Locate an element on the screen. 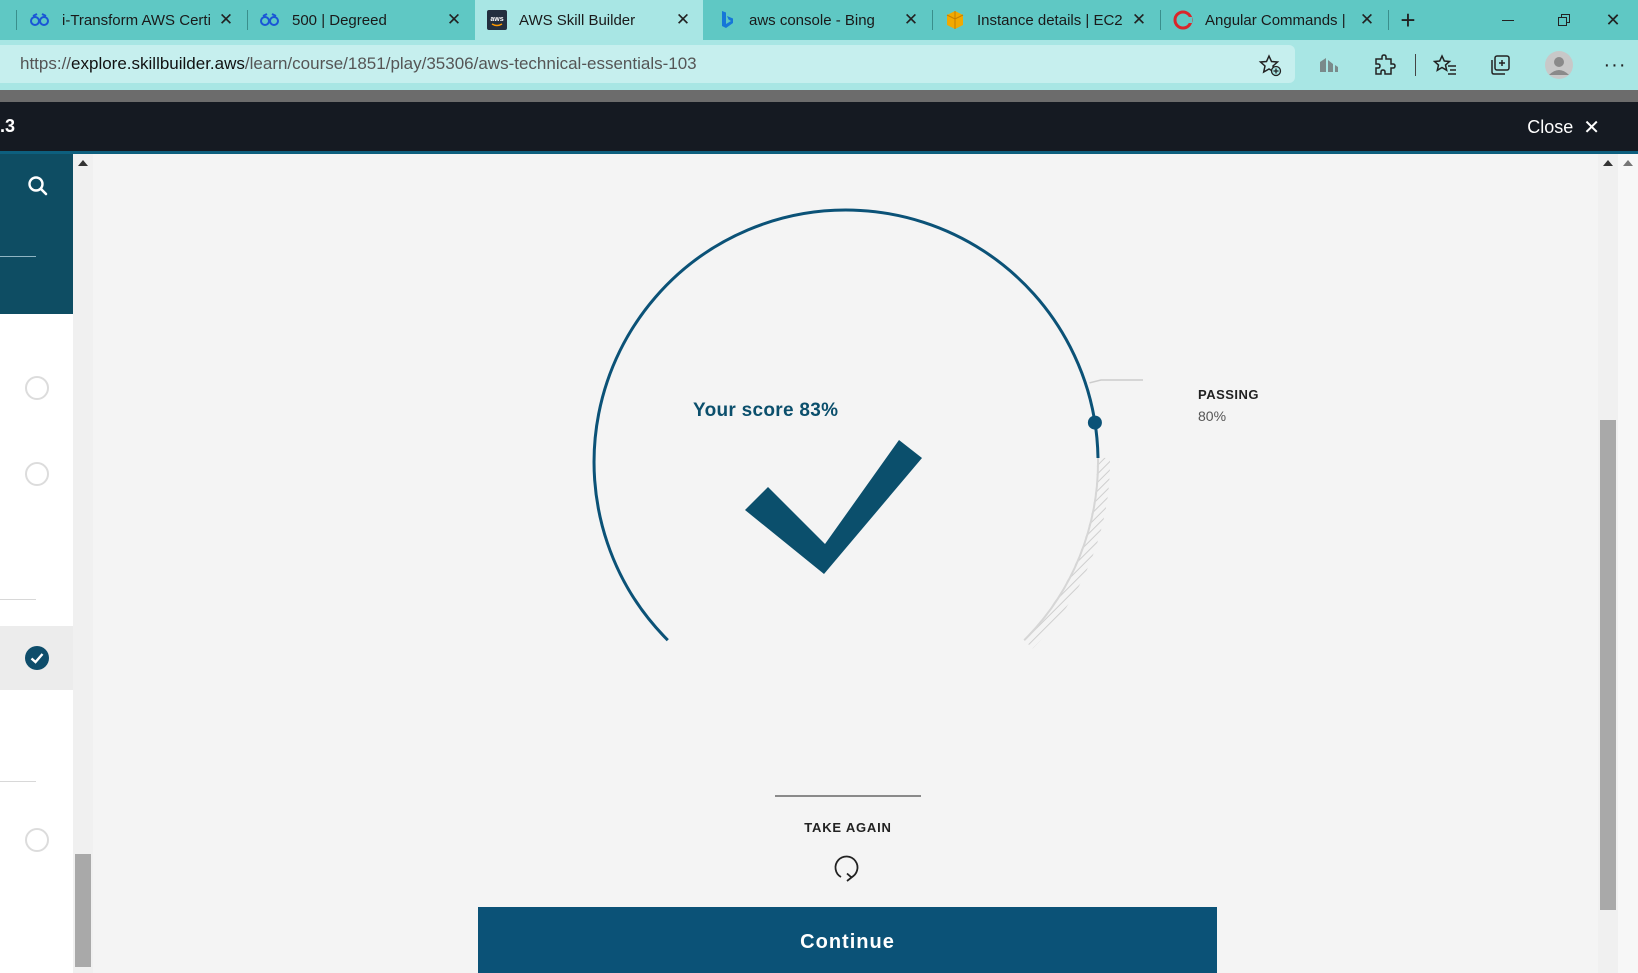 The height and width of the screenshot is (973, 1638). tab-aws-skill-builder: aws AWS Skill Builder ✕ is located at coordinates (589, 20).